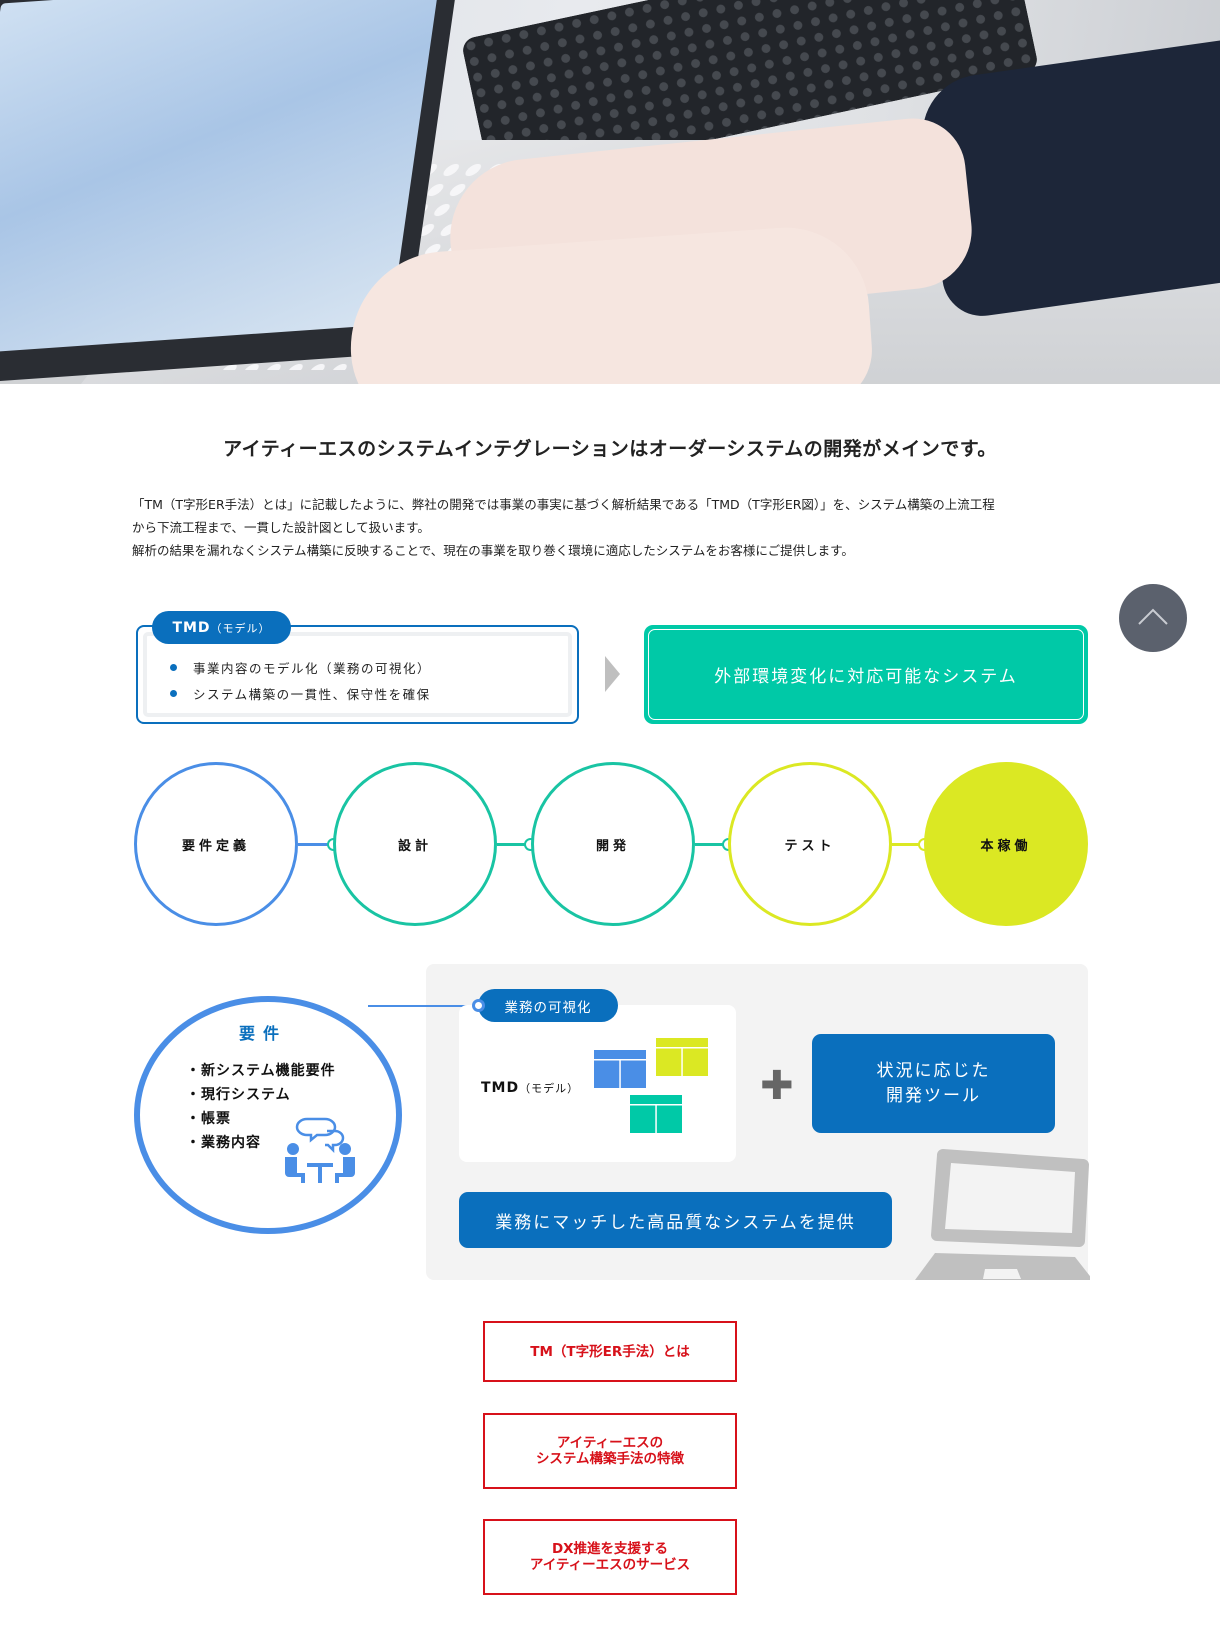  I want to click on tool-box-line: 開発ツール, so click(933, 1095).